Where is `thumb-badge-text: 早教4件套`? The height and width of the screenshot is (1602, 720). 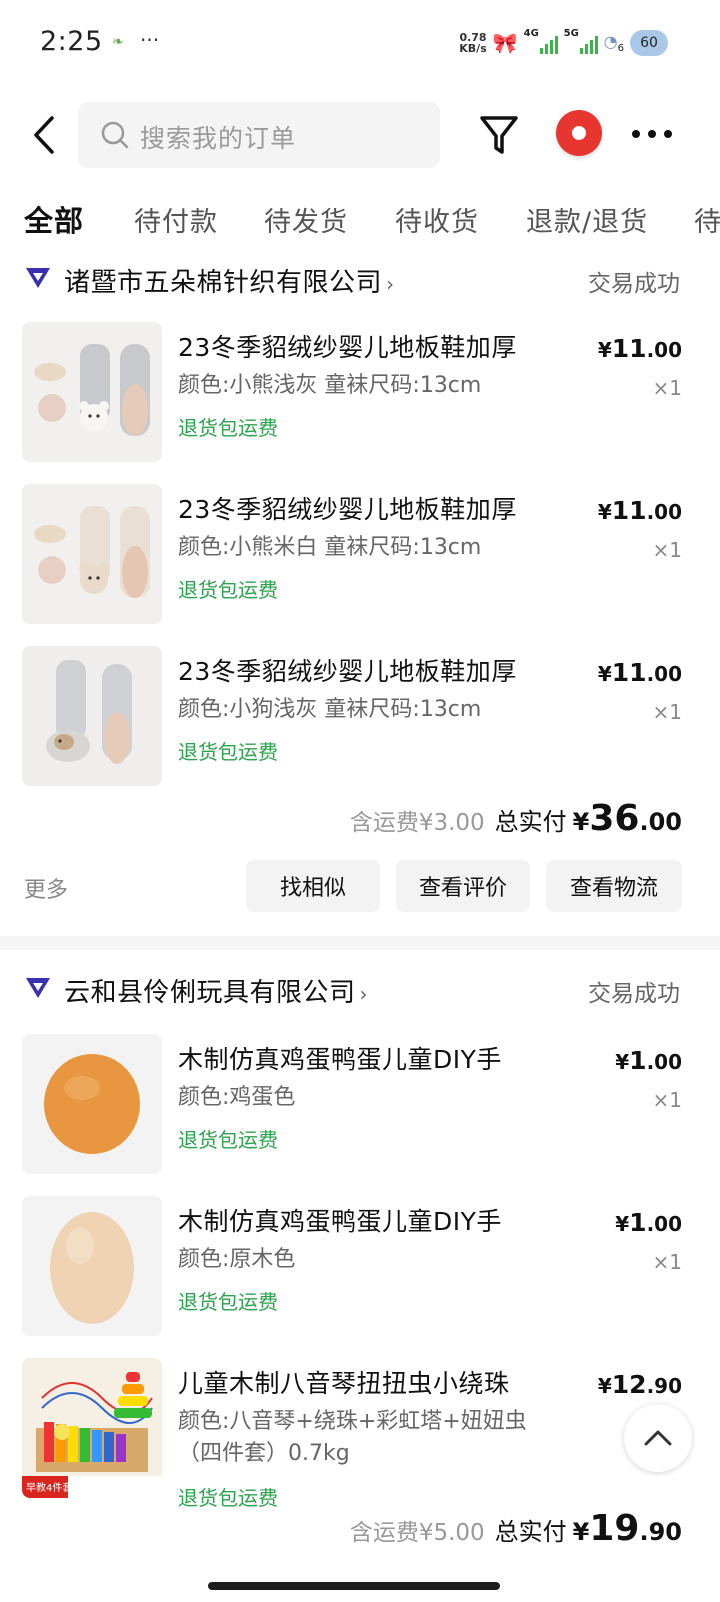 thumb-badge-text: 早教4件套 is located at coordinates (49, 1487).